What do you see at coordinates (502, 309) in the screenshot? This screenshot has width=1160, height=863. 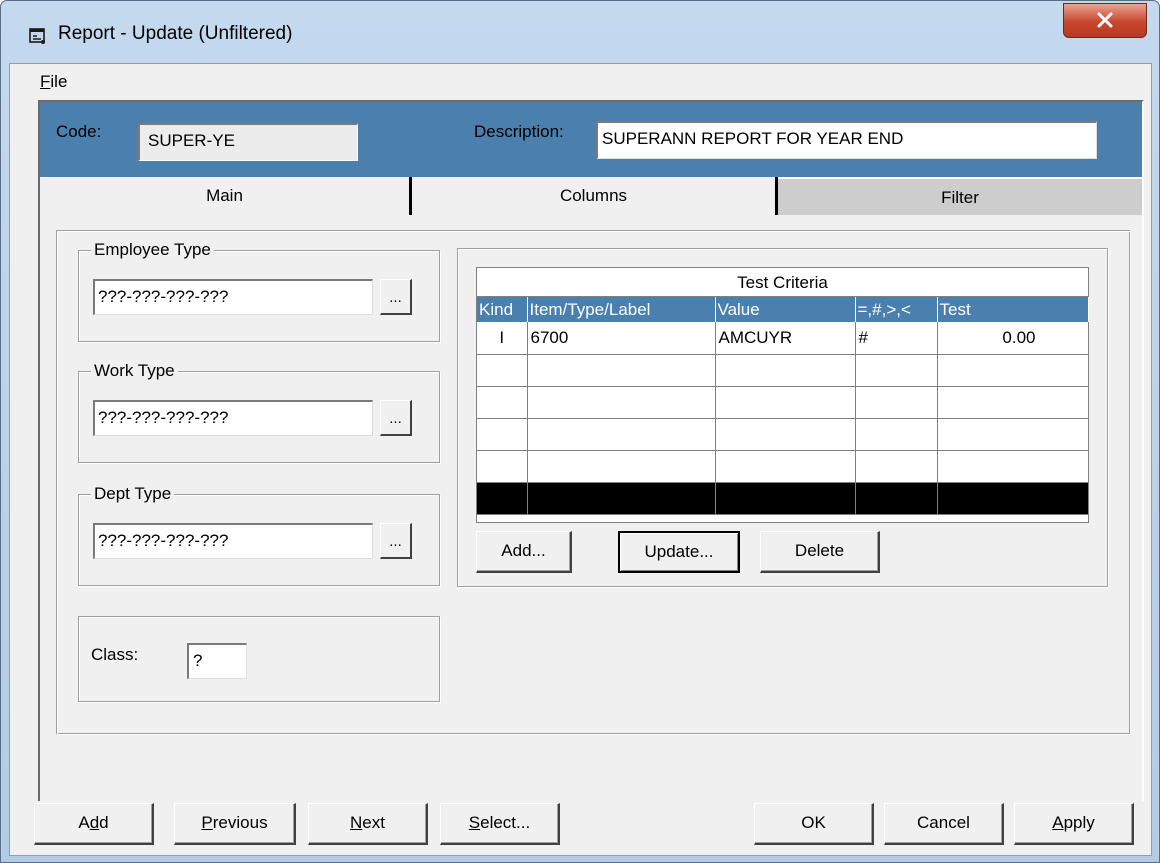 I see `col-kind: Kind` at bounding box center [502, 309].